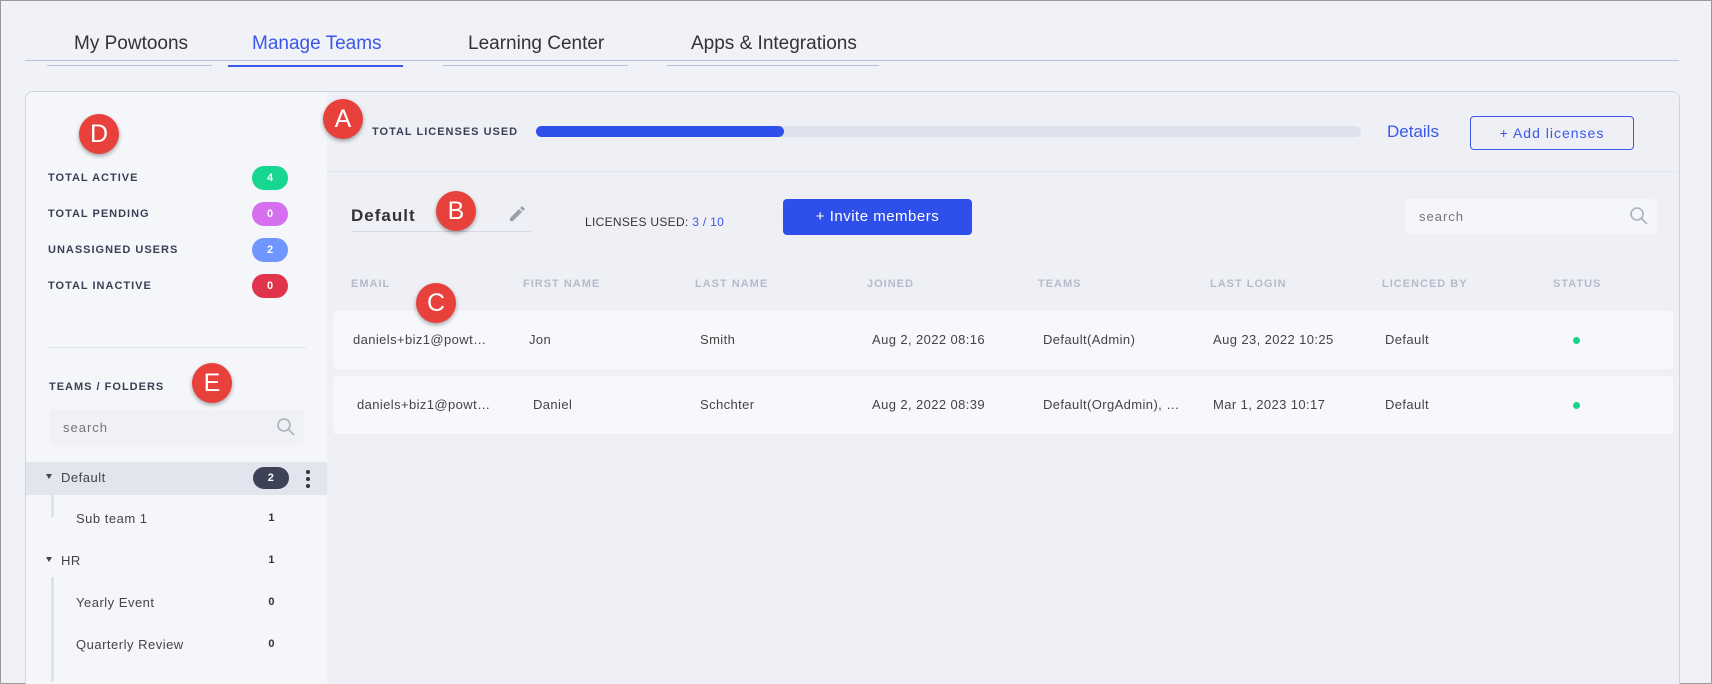 This screenshot has width=1712, height=684. I want to click on marker-b: B, so click(456, 211).